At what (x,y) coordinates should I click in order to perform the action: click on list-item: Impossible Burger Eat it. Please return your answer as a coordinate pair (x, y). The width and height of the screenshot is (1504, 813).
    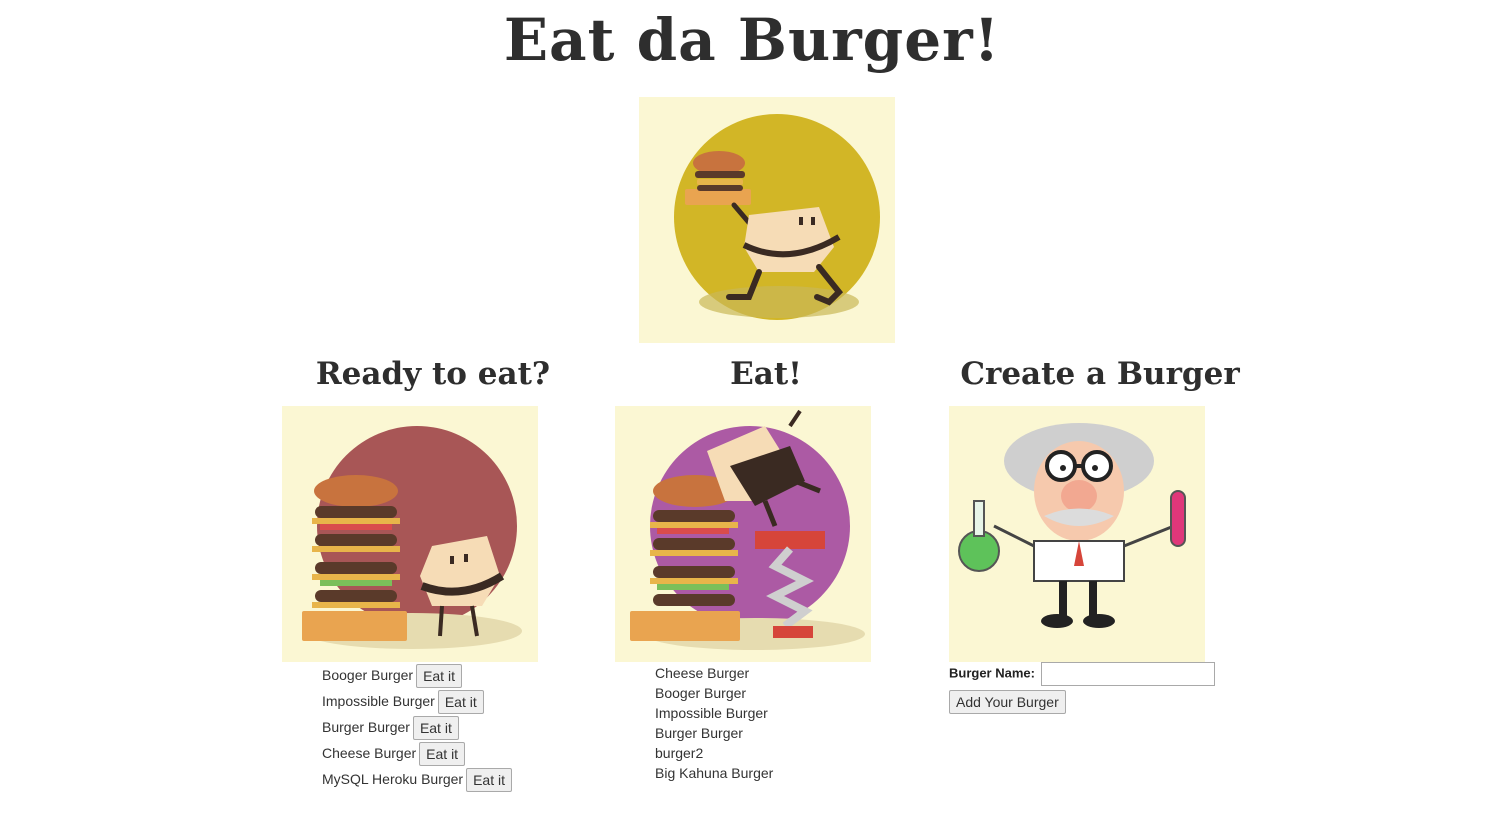
    Looking at the image, I should click on (417, 702).